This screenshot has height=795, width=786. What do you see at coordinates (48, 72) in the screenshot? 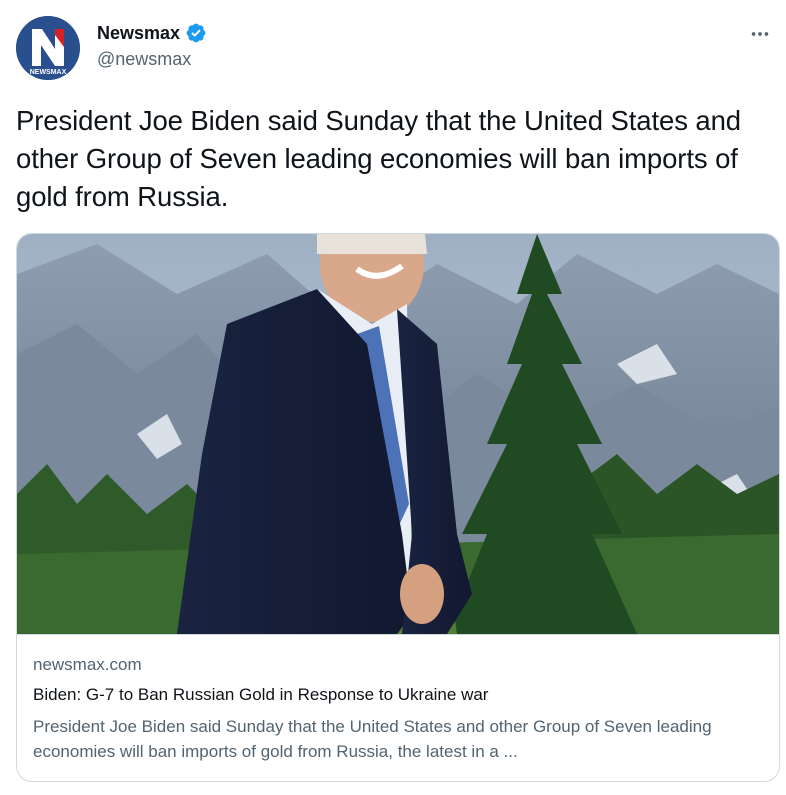
I see `avatar-wordmark: NEWSMAX` at bounding box center [48, 72].